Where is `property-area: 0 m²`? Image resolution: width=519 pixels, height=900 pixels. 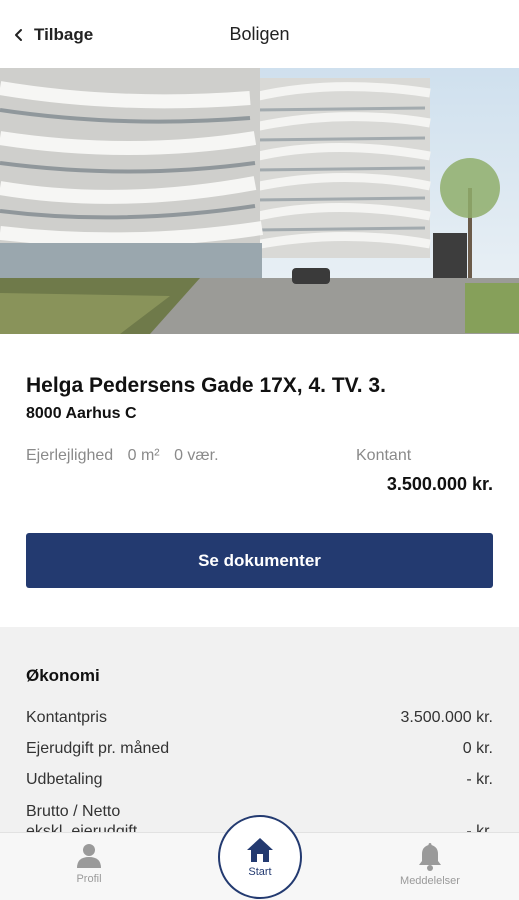
property-area: 0 m² is located at coordinates (143, 455).